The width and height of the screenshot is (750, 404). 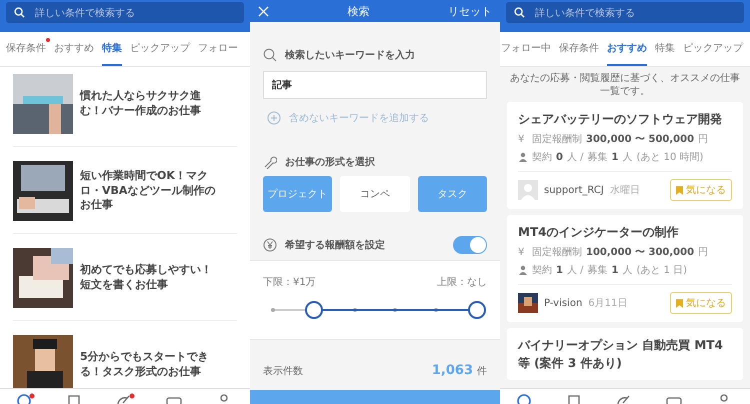 What do you see at coordinates (599, 232) in the screenshot?
I see `job-title: MT4のインジケーターの制作` at bounding box center [599, 232].